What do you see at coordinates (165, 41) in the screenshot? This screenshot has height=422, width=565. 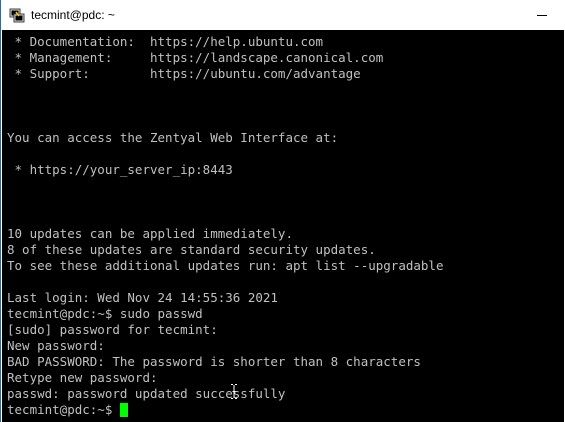 I see `terminal-line: * Documentation: https://help.ubuntu.com` at bounding box center [165, 41].